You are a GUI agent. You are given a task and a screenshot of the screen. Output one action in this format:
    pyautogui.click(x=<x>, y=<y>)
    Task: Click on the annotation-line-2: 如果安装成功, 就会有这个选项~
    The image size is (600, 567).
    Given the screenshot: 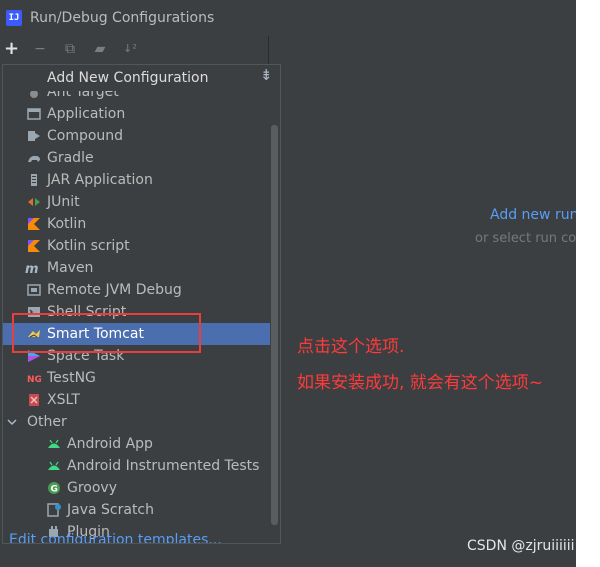 What is the action you would take?
    pyautogui.click(x=420, y=383)
    